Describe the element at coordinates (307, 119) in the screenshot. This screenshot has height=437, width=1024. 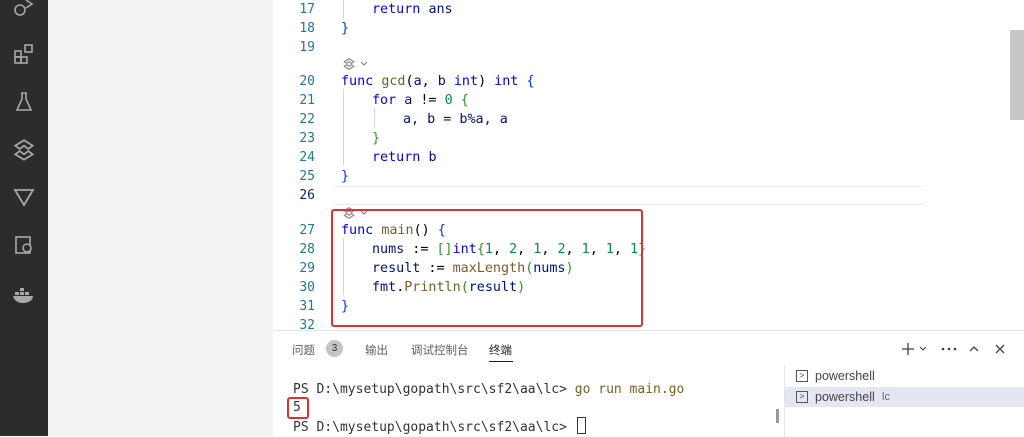
I see `line-number: 22` at that location.